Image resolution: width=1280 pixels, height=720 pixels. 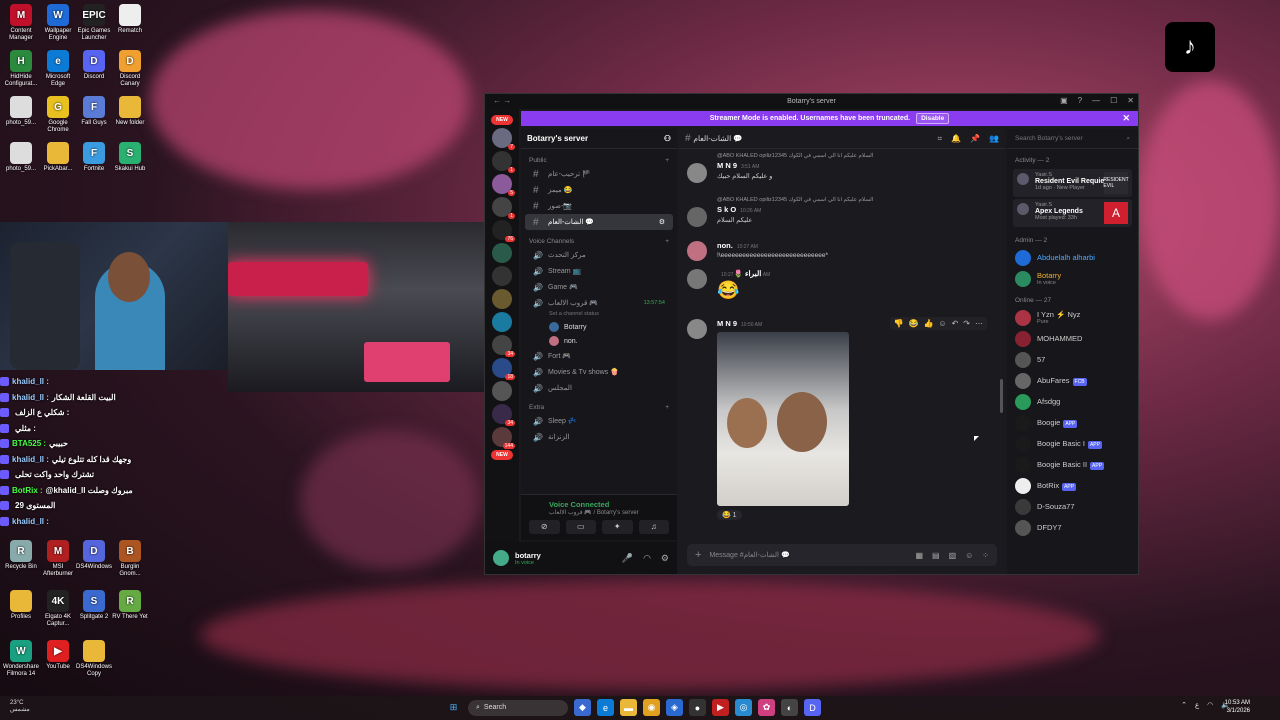 What do you see at coordinates (21, 23) in the screenshot?
I see `desktop-icon: M Content Manager` at bounding box center [21, 23].